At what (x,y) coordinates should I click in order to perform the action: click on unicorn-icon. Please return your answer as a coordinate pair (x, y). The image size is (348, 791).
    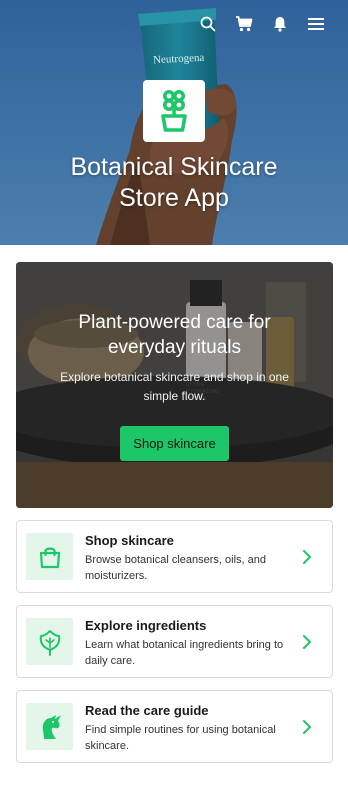
    Looking at the image, I should click on (51, 726).